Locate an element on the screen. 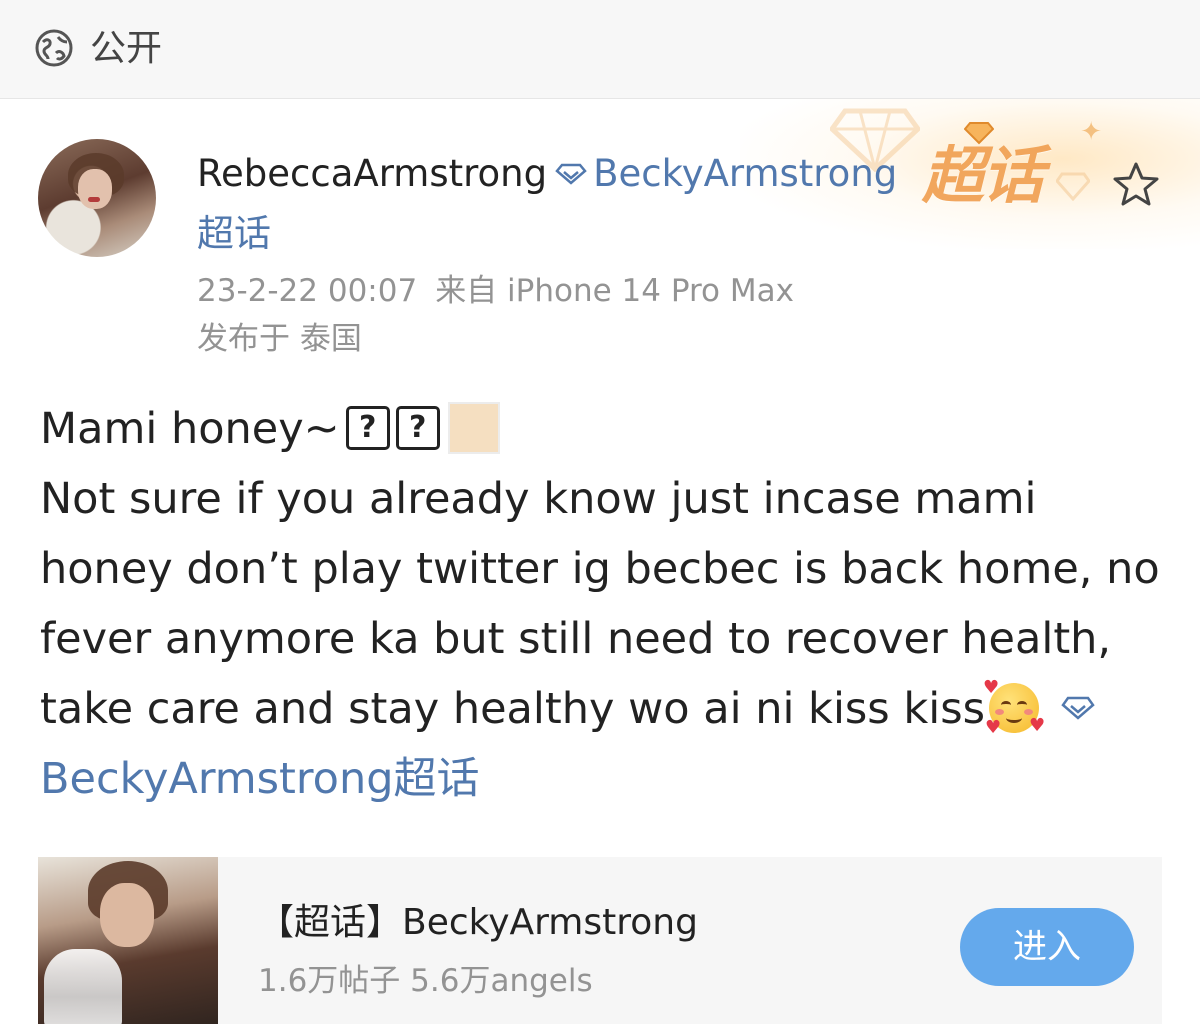  content-topic-link: BeckyArmstrong超话 is located at coordinates (260, 779).